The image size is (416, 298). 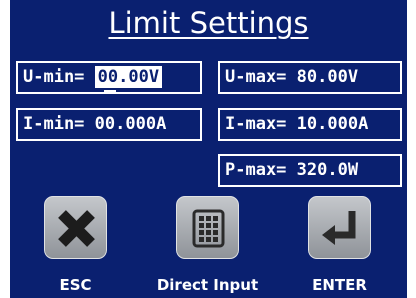 I want to click on page-title: Limit Settings, so click(x=208, y=23).